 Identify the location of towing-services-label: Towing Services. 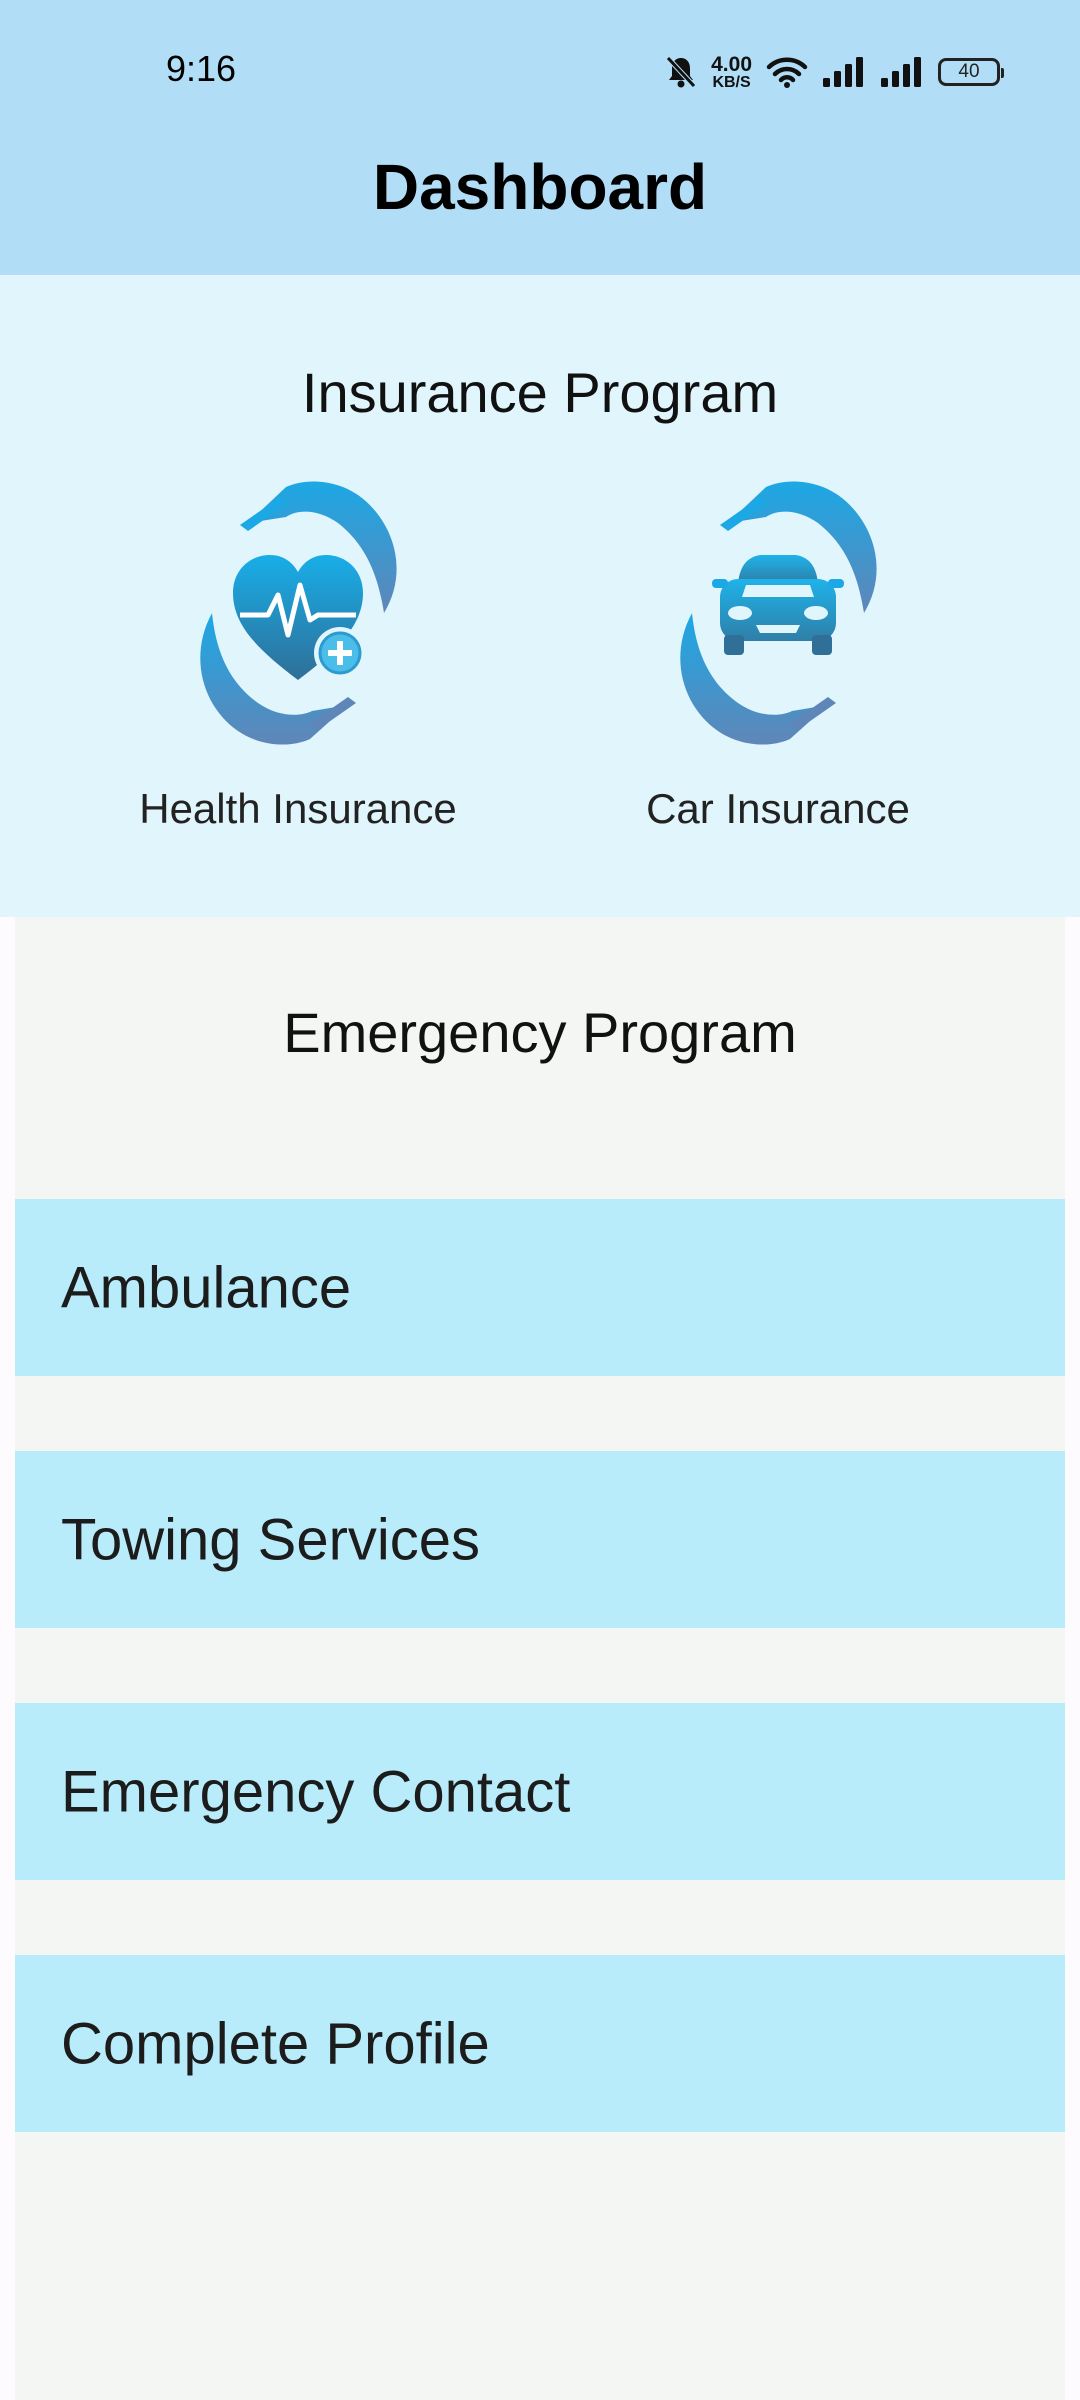
(271, 1539).